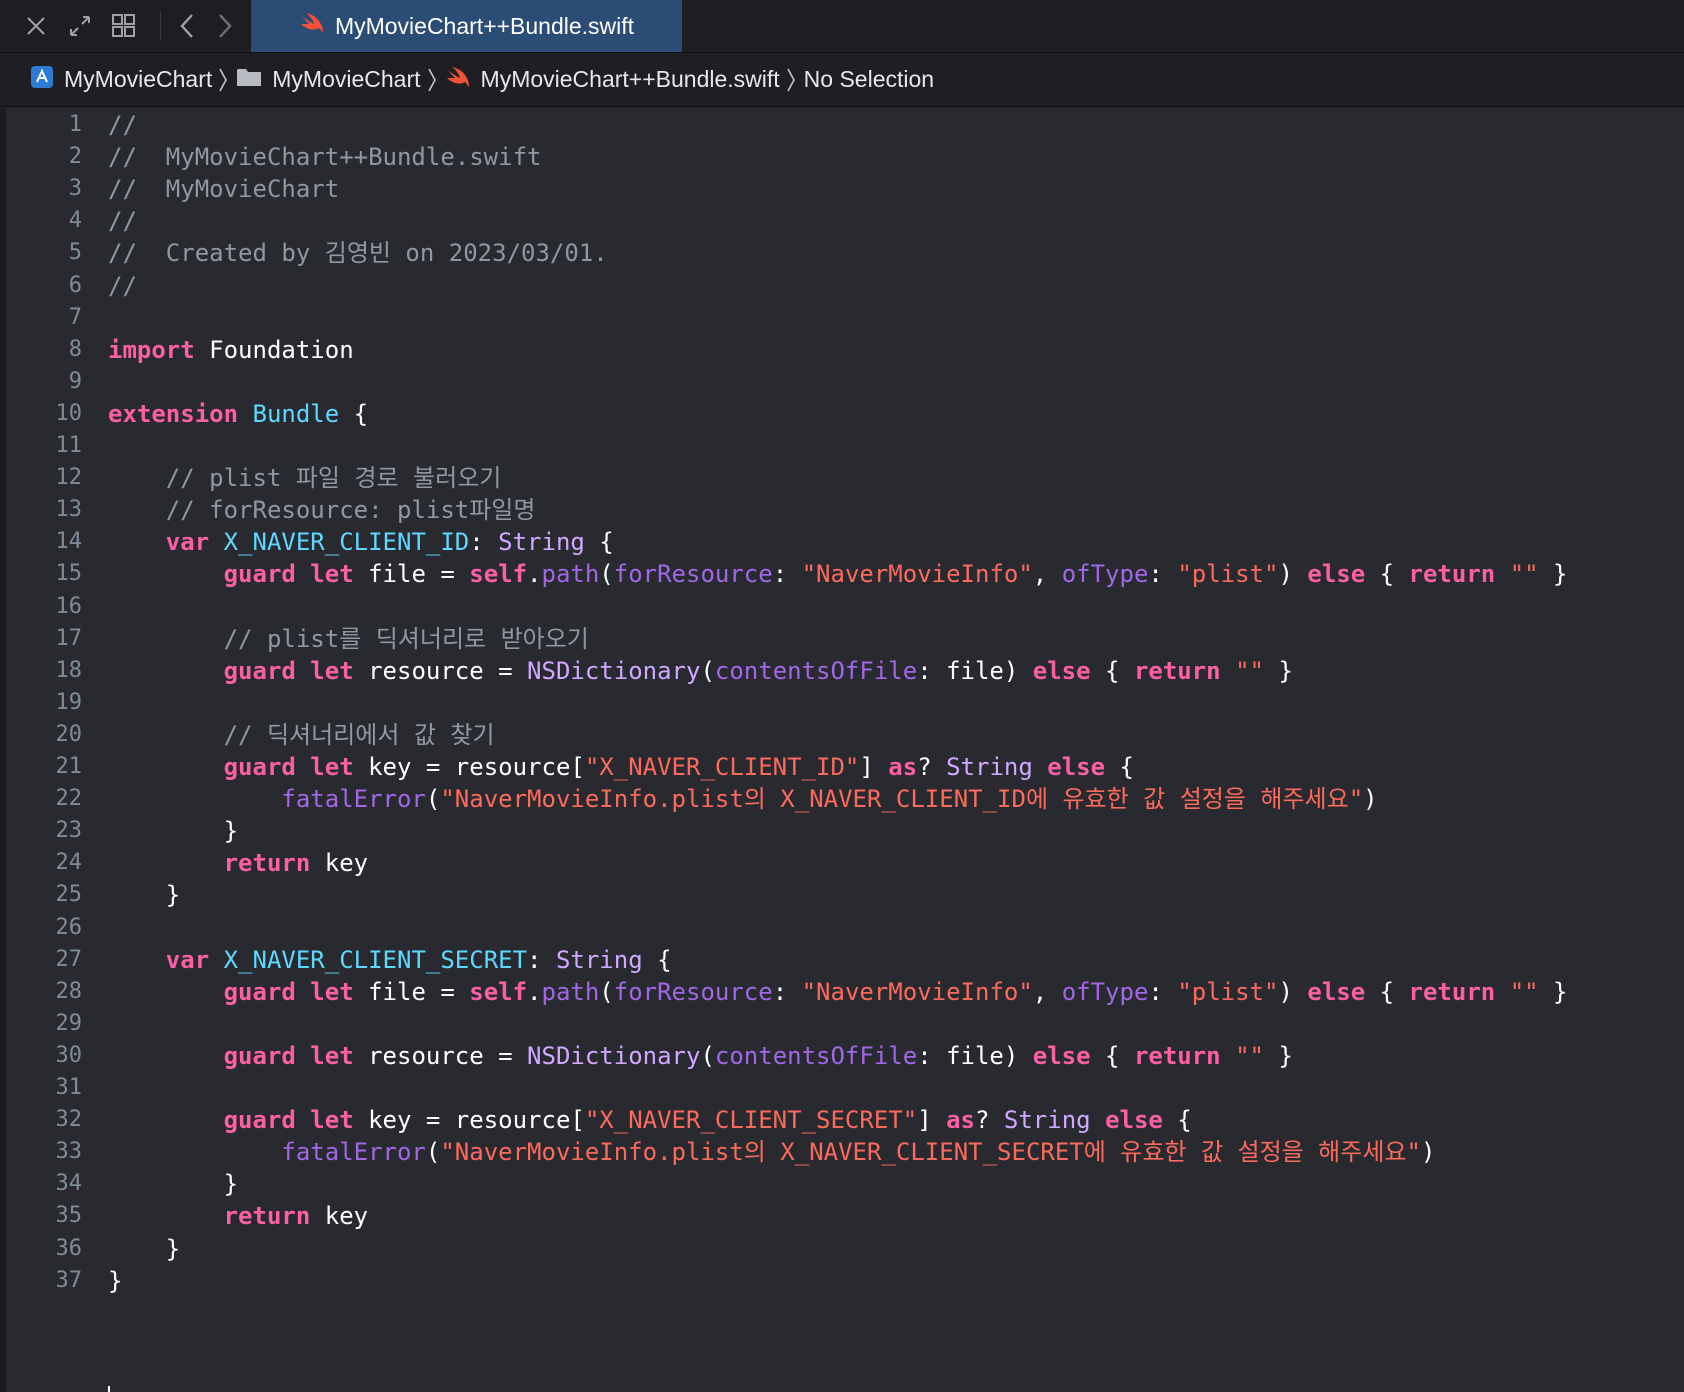 This screenshot has height=1392, width=1684. Describe the element at coordinates (845, 703) in the screenshot. I see `code-line: 19` at that location.